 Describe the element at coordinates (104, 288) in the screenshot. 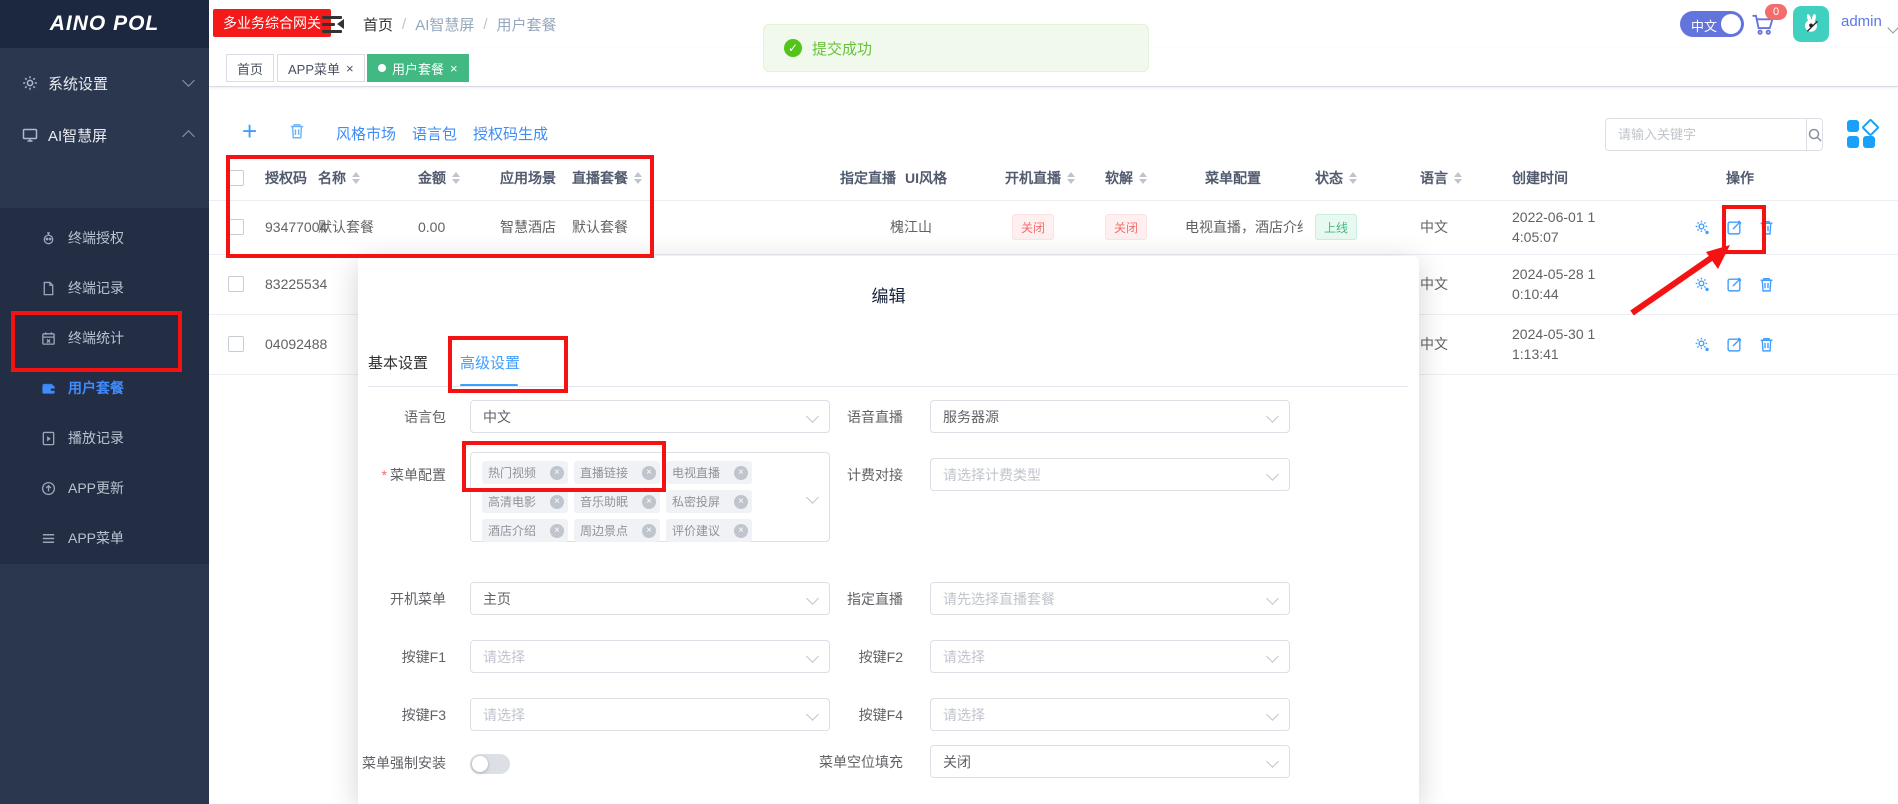

I see `sidebar-item-terminal-records: 终端记录` at that location.